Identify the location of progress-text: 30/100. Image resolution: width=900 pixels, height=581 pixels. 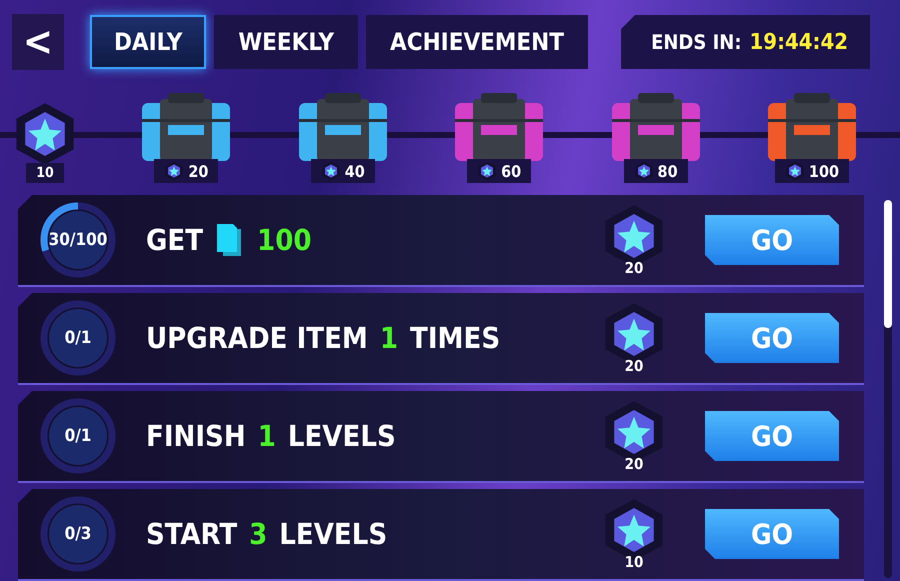
(78, 240).